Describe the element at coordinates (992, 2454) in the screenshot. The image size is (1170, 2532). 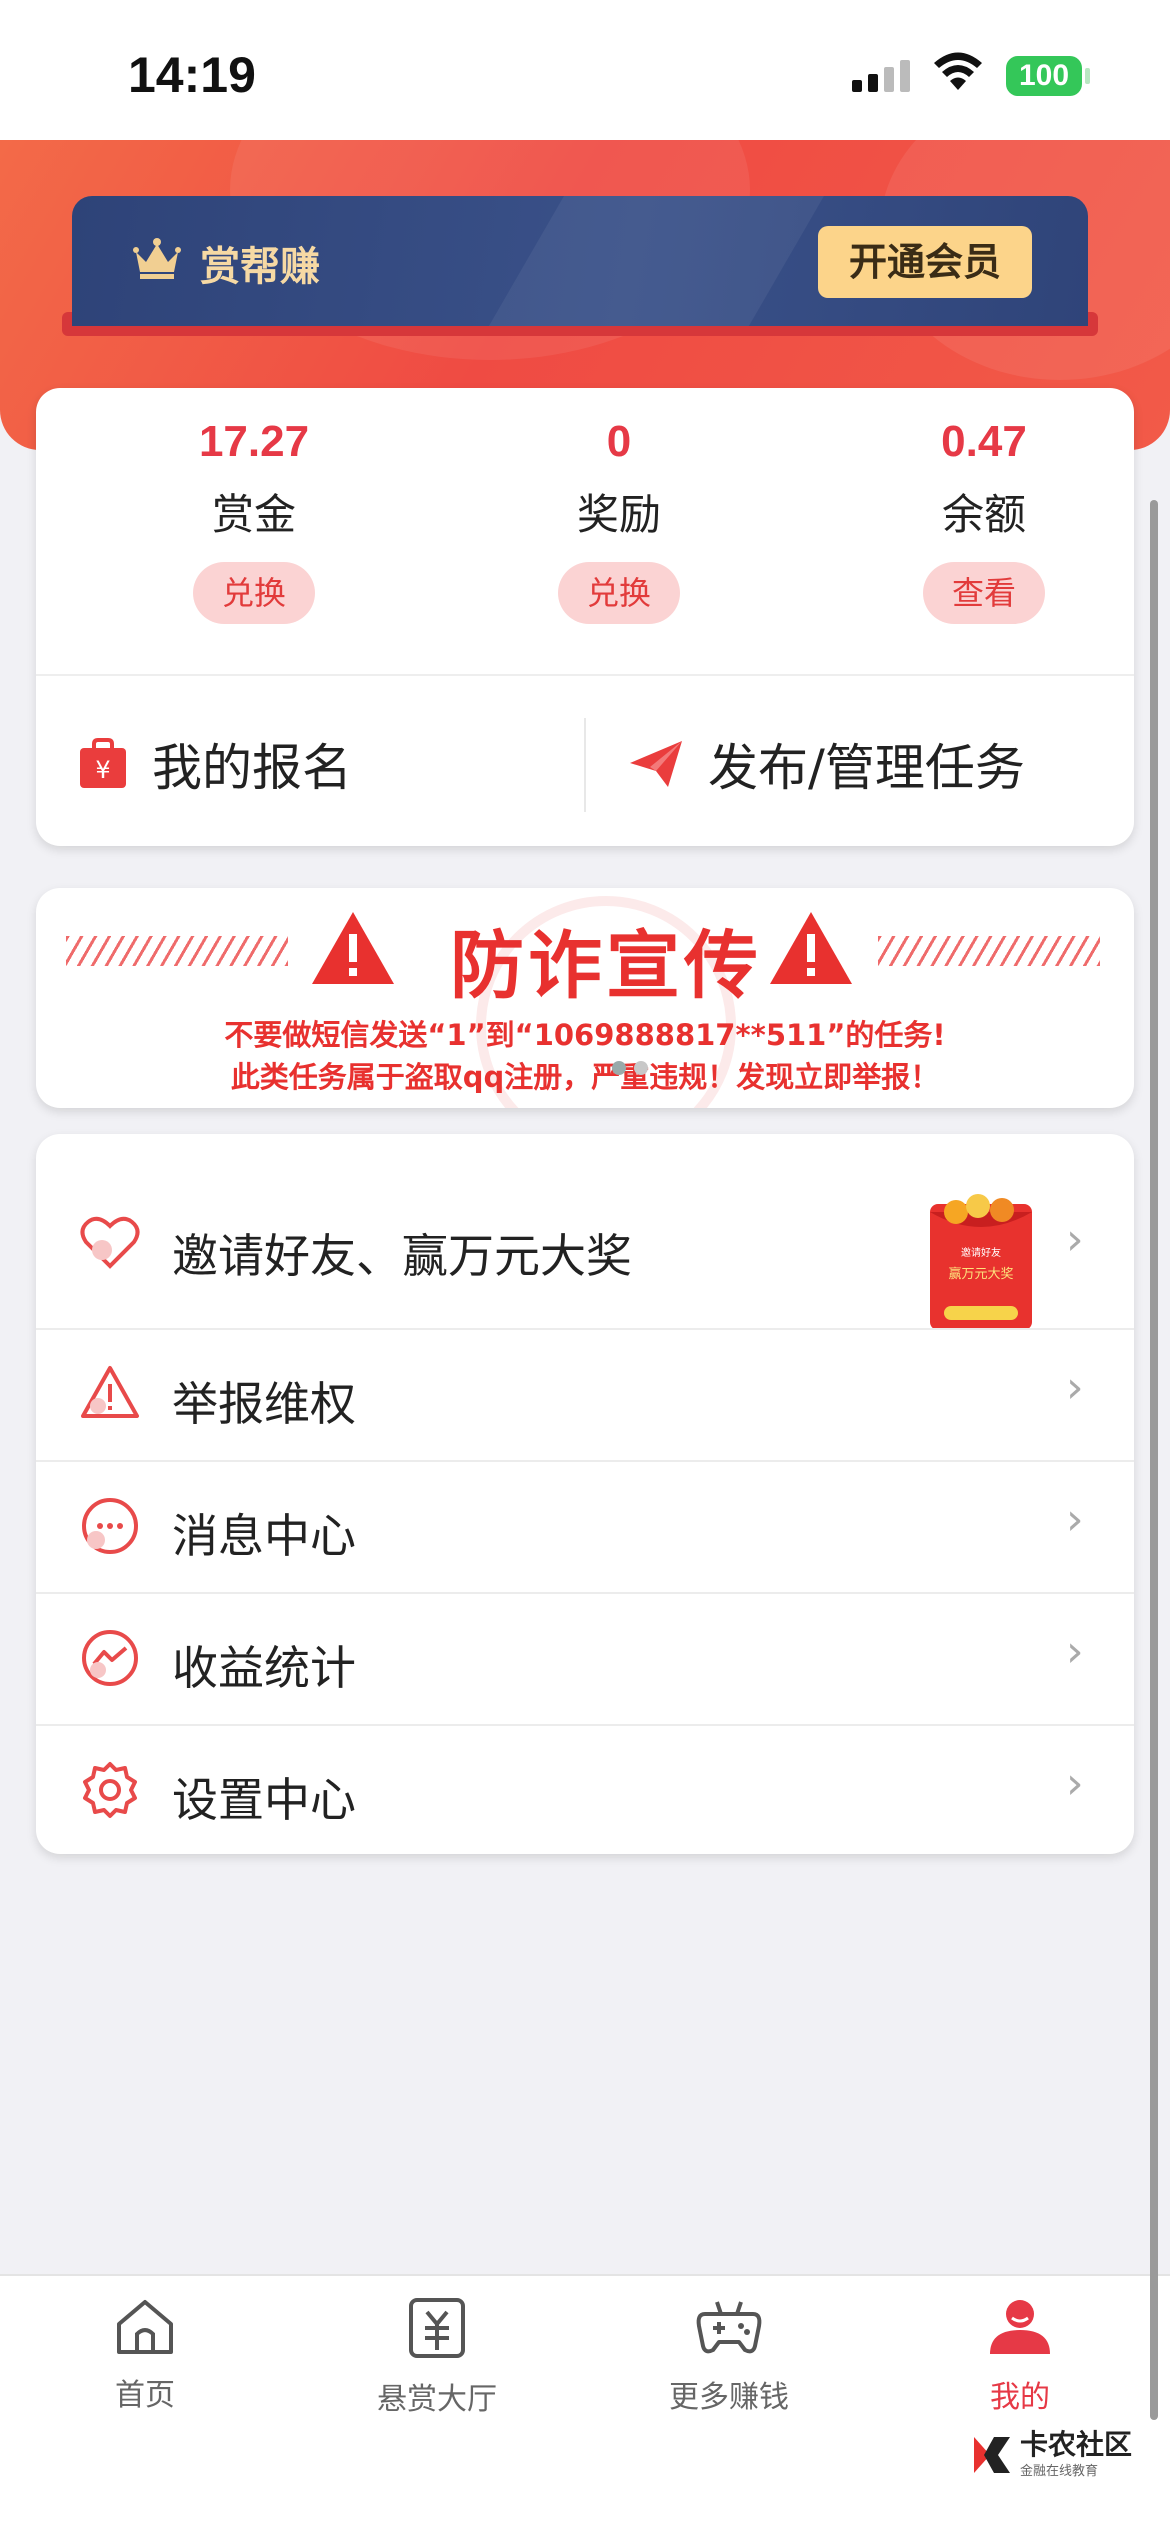
I see `logo-icon` at that location.